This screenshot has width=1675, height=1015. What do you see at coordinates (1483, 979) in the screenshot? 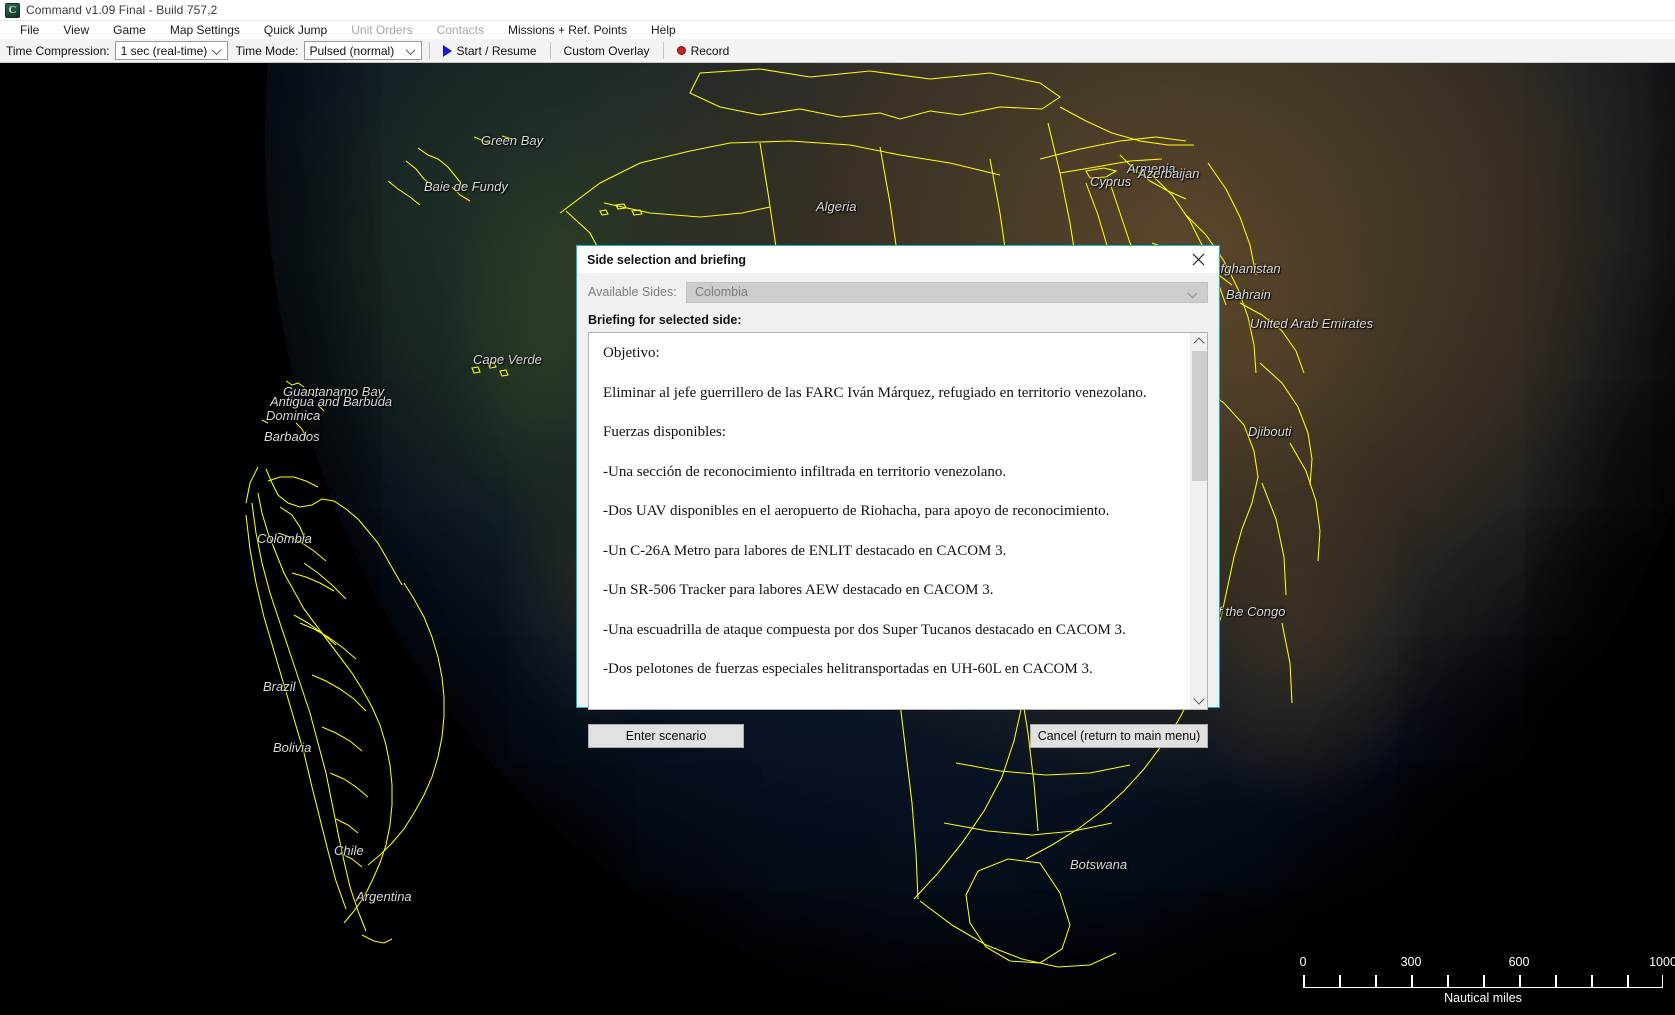
I see `scale-tick-marks` at bounding box center [1483, 979].